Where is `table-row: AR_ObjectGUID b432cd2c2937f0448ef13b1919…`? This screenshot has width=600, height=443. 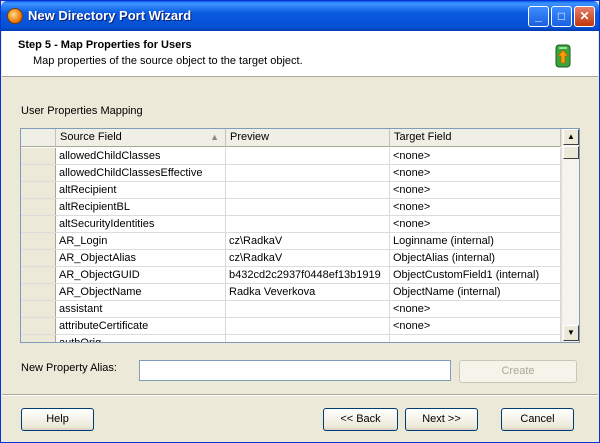 table-row: AR_ObjectGUID b432cd2c2937f0448ef13b1919… is located at coordinates (291, 275).